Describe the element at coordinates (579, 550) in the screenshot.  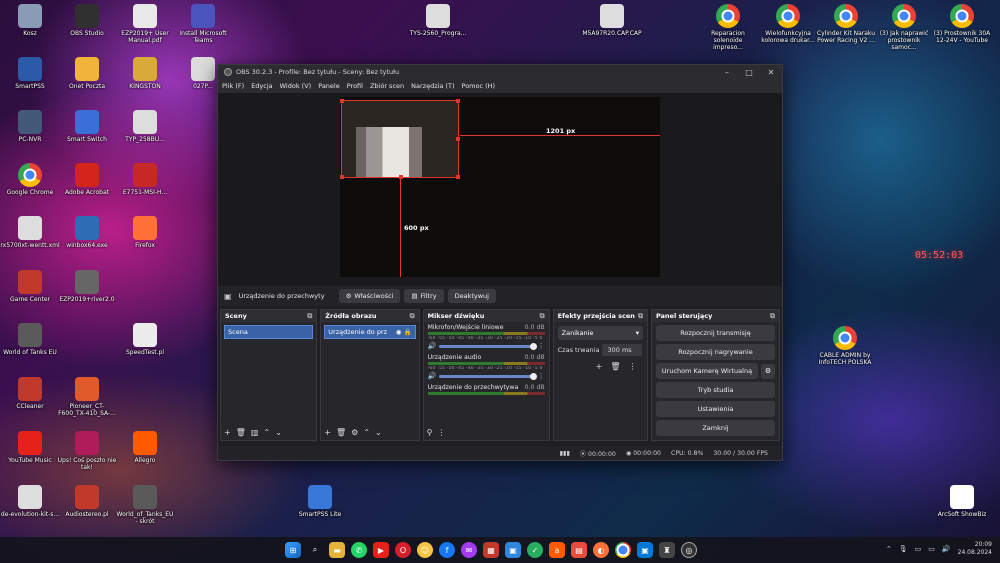
I see `calendar-icon: ▤` at that location.